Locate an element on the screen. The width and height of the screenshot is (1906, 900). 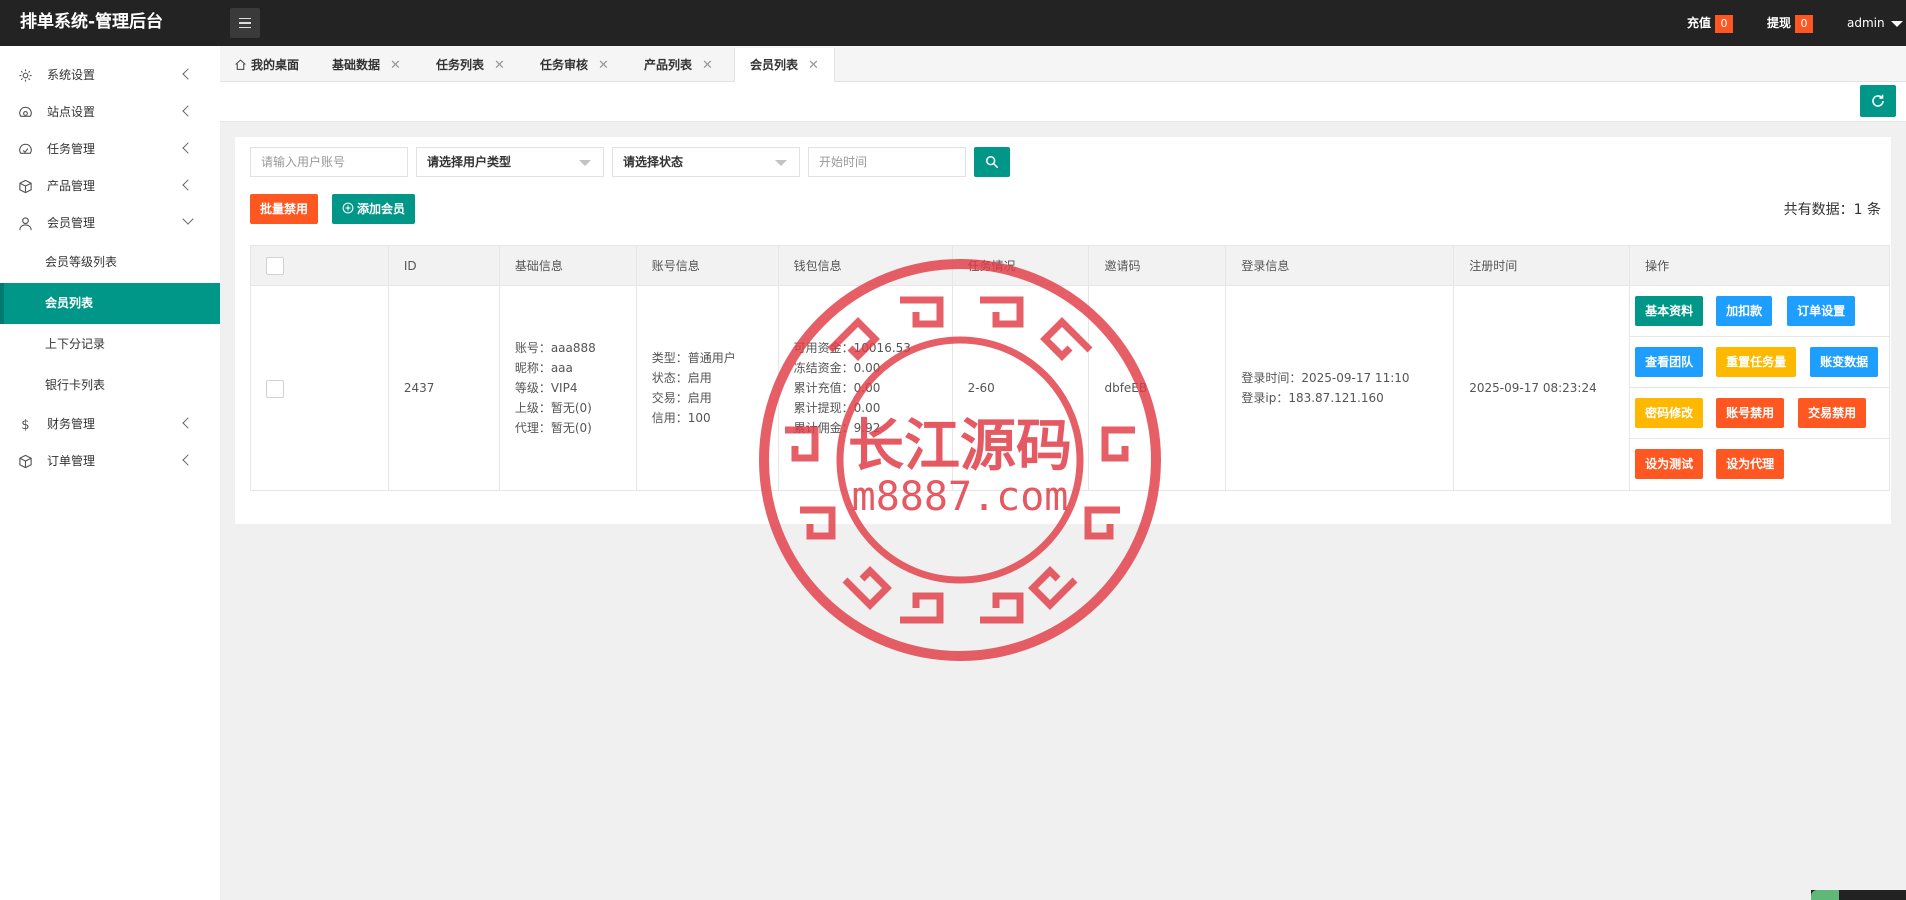
product-icon is located at coordinates (25, 186).